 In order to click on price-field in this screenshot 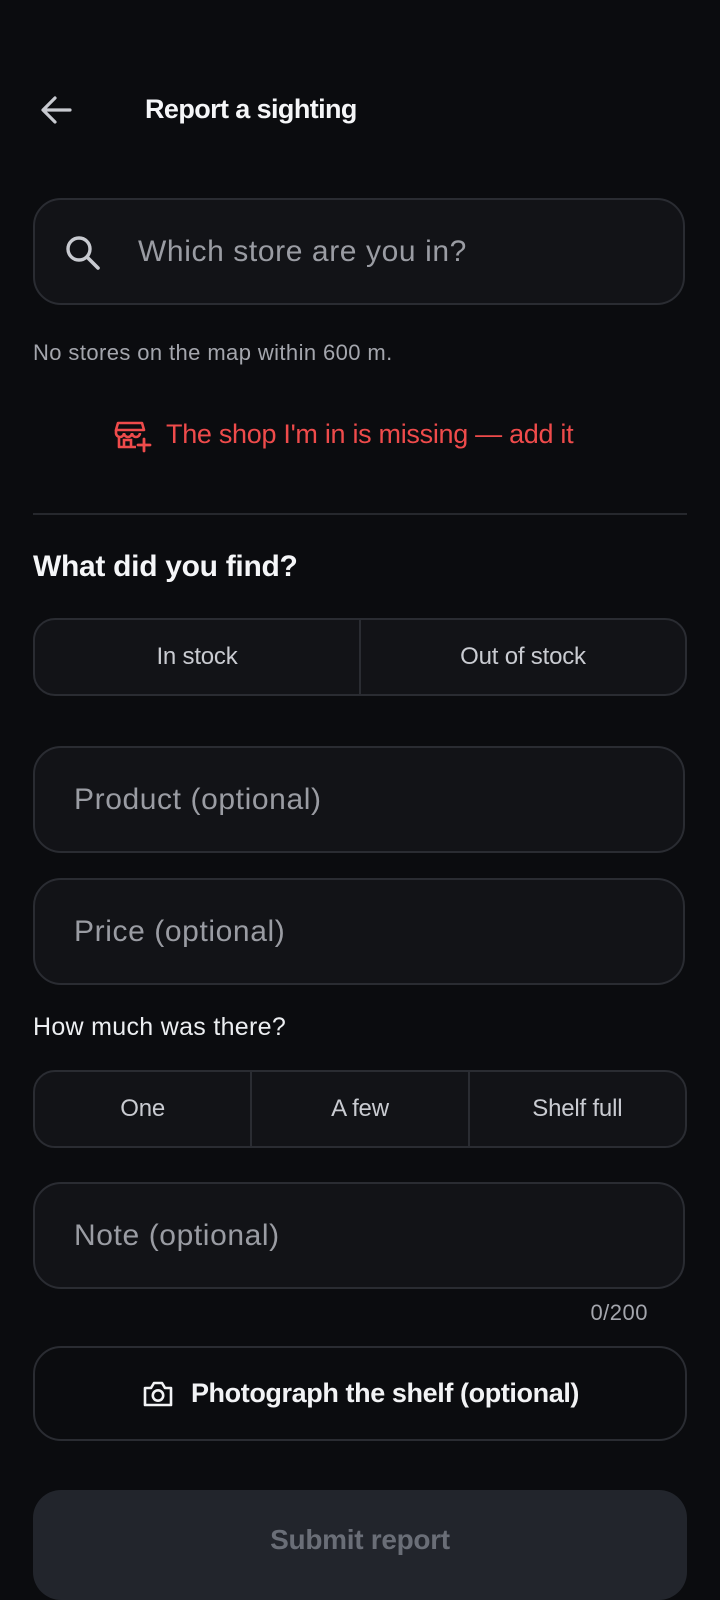, I will do `click(359, 931)`.